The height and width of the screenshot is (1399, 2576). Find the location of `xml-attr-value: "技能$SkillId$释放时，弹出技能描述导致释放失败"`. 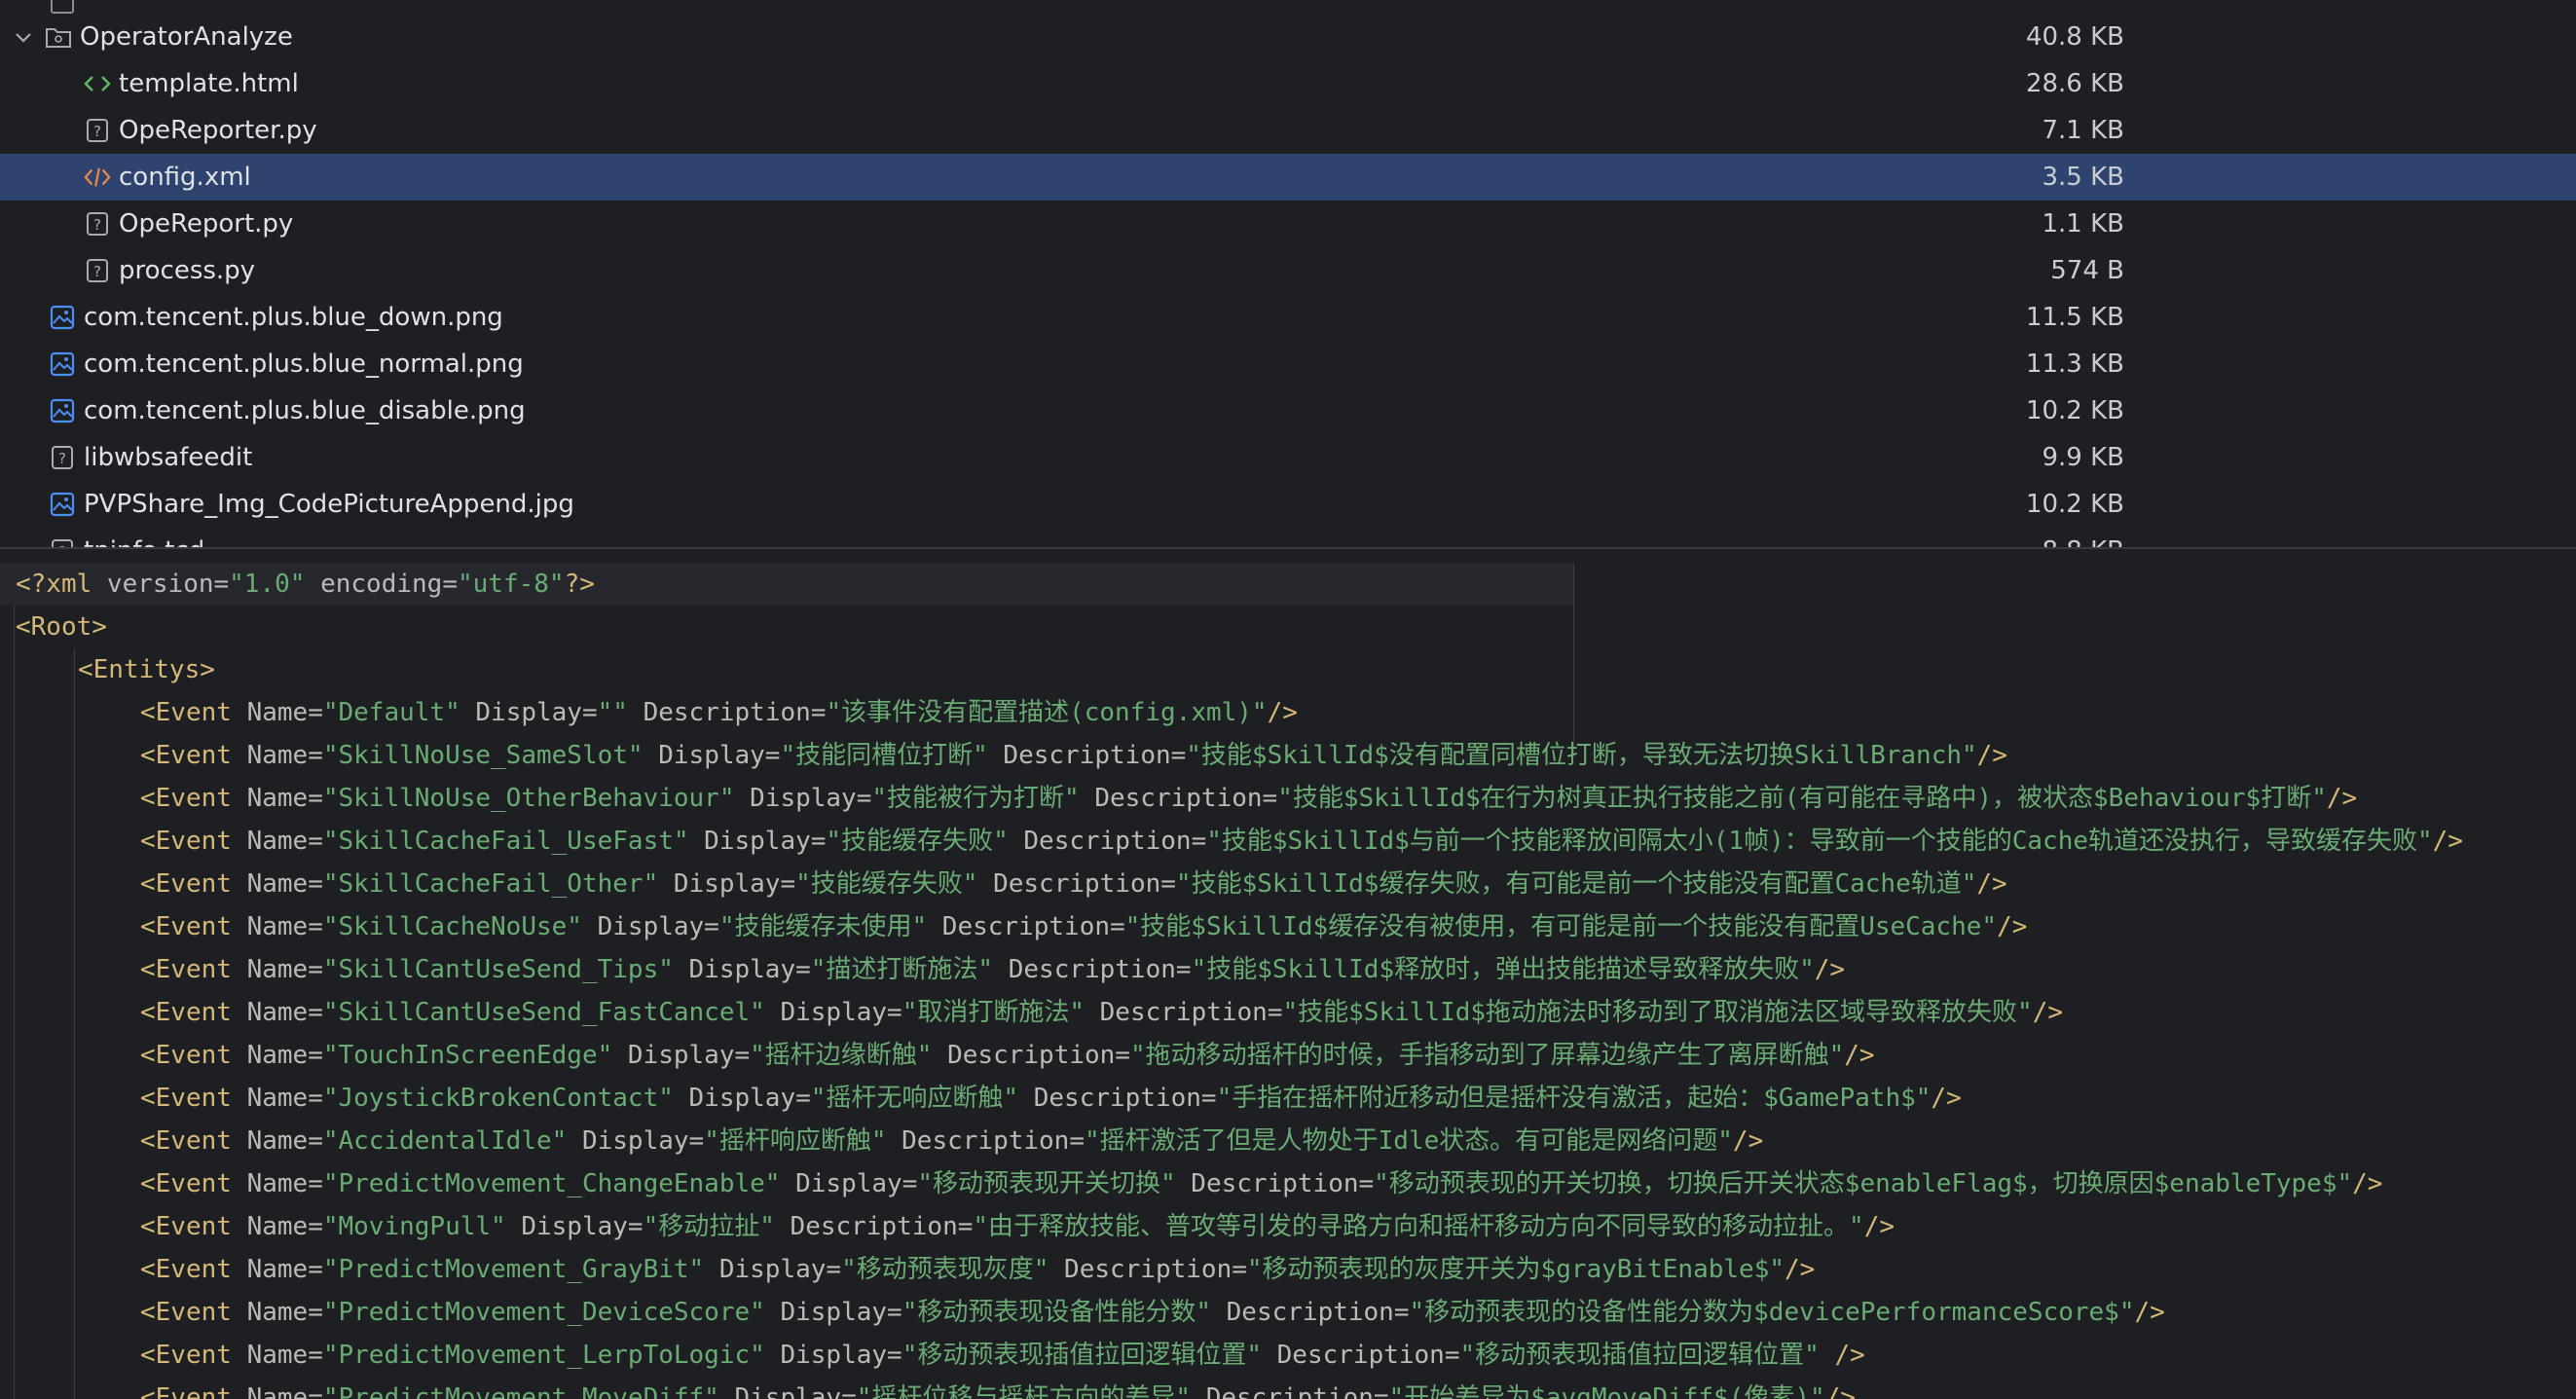

xml-attr-value: "技能$SkillId$释放时，弹出技能描述导致释放失败" is located at coordinates (1503, 969).